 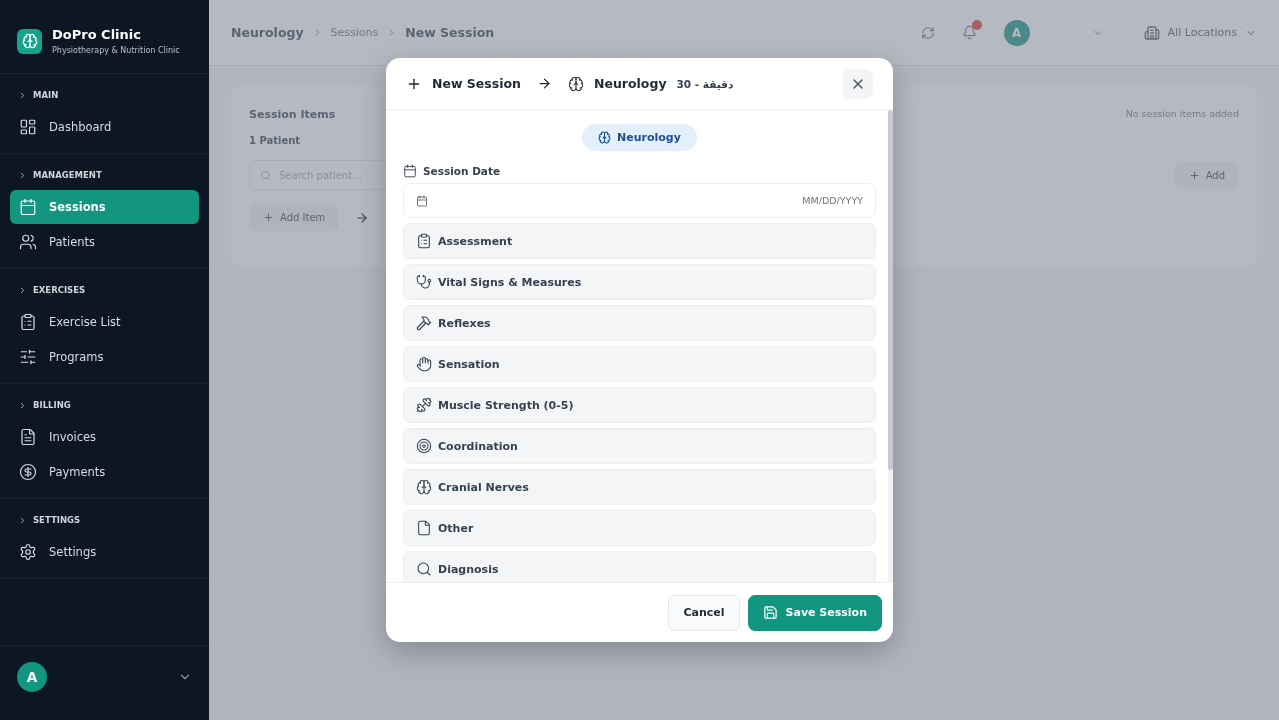 I want to click on empty-note: No session items added, so click(x=1182, y=113).